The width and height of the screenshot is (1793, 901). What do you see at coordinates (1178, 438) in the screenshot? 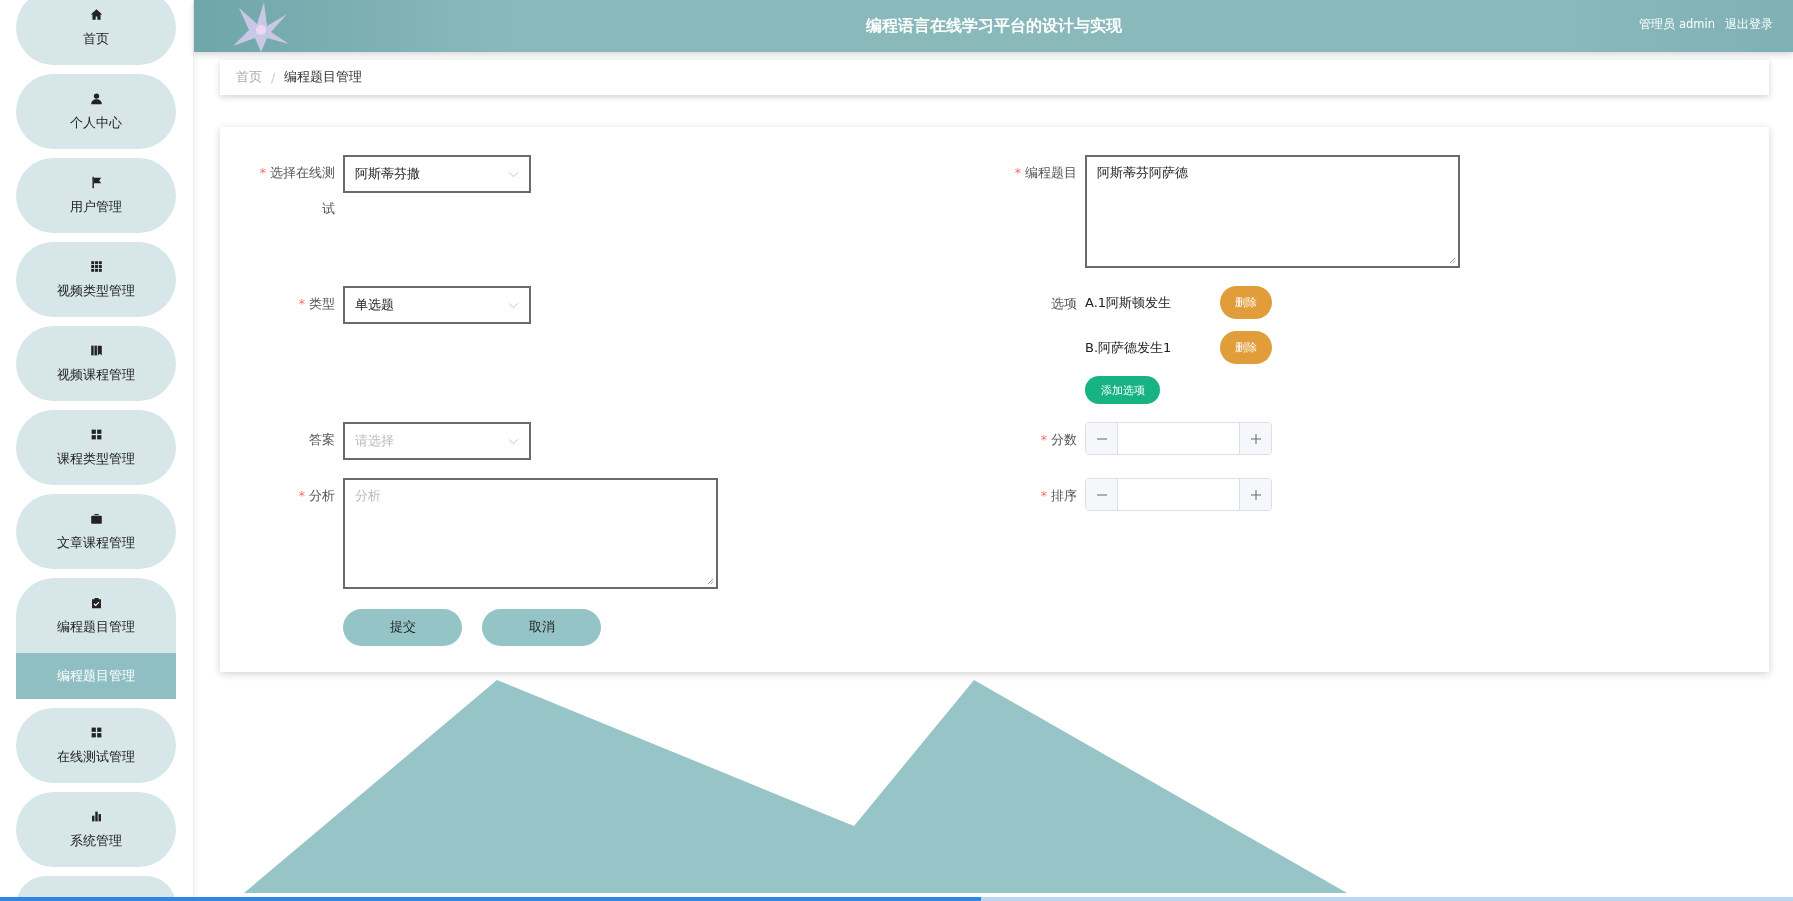
I see `score-number-field` at bounding box center [1178, 438].